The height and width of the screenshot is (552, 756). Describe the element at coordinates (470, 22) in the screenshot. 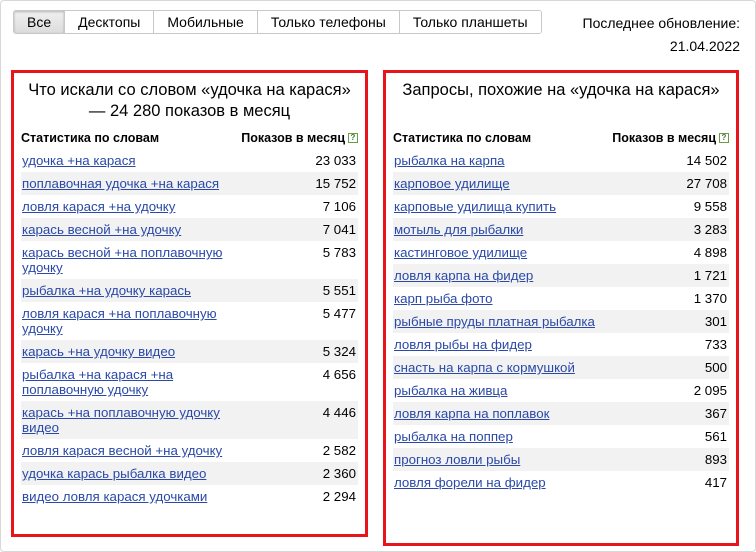

I see `tab-tablets-only: Только планшеты` at that location.